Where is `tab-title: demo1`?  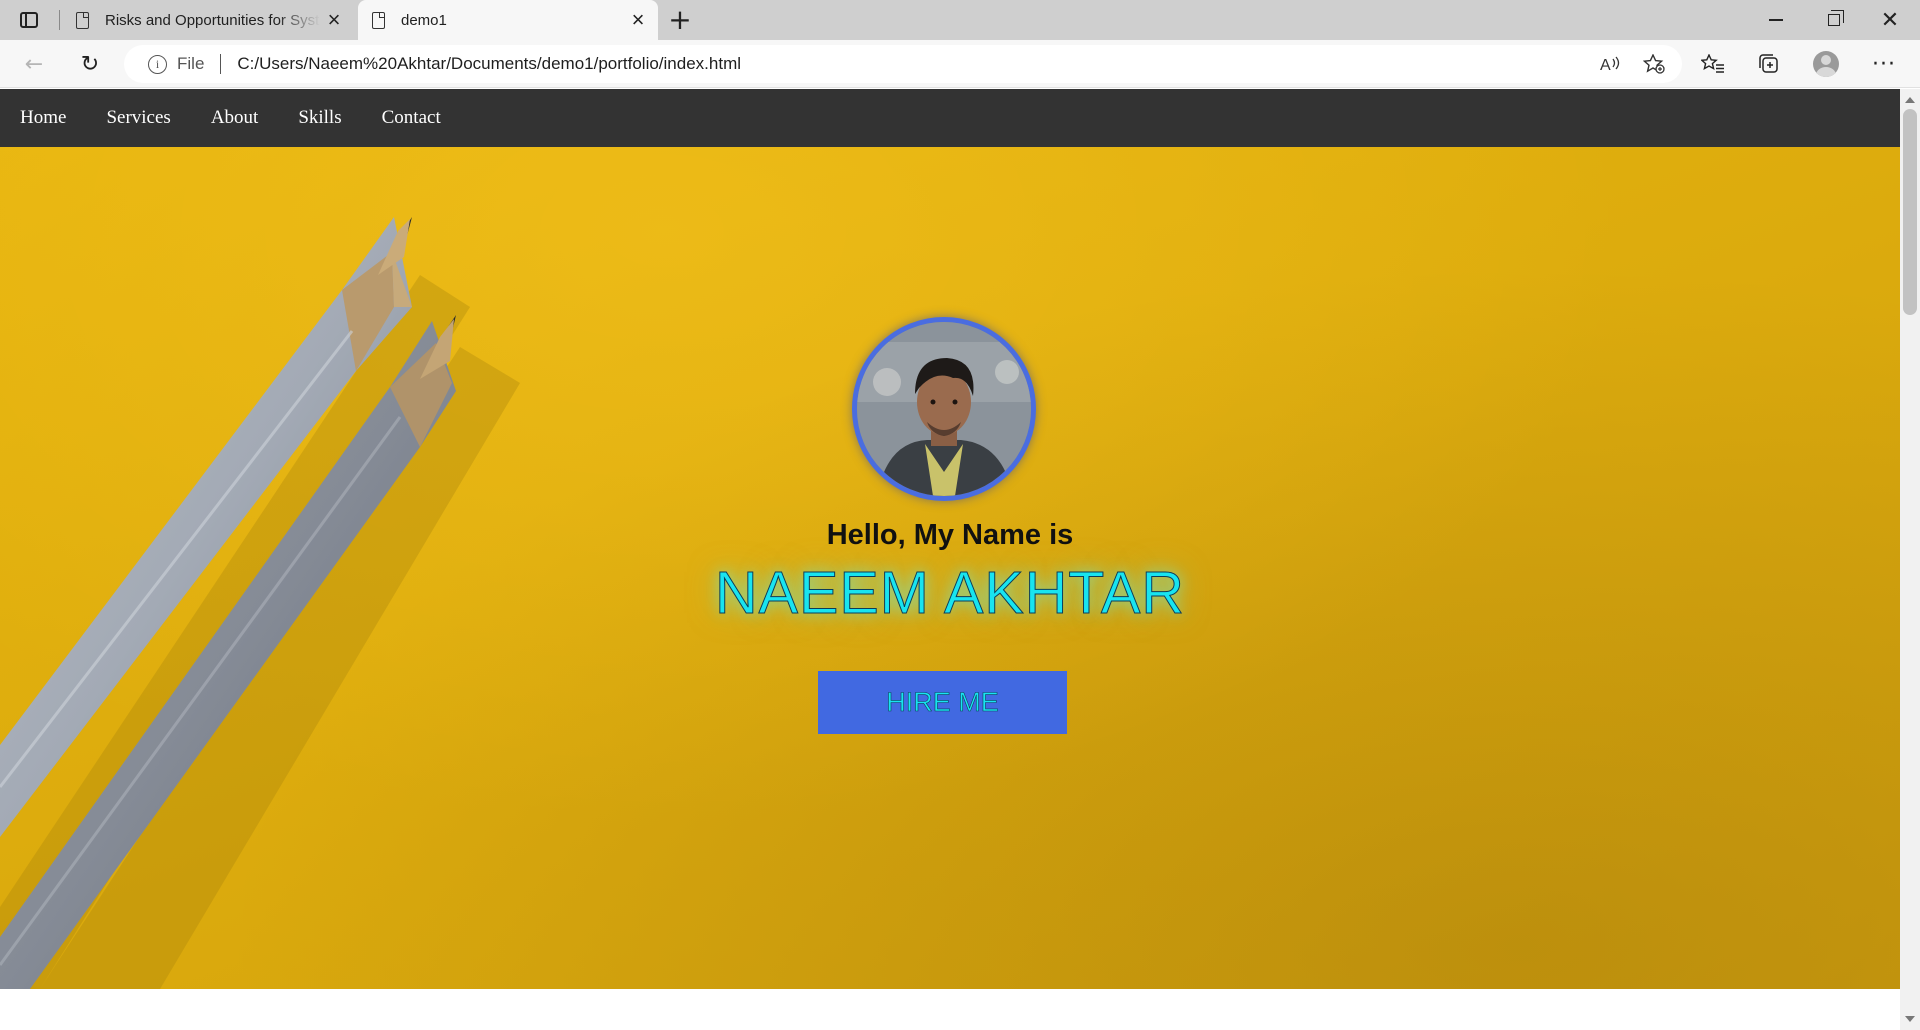 tab-title: demo1 is located at coordinates (424, 20).